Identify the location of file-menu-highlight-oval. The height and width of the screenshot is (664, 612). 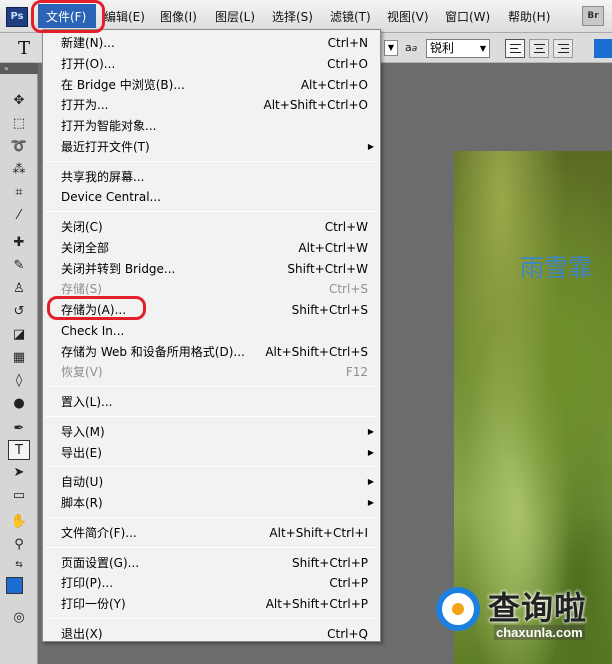
(68, 16).